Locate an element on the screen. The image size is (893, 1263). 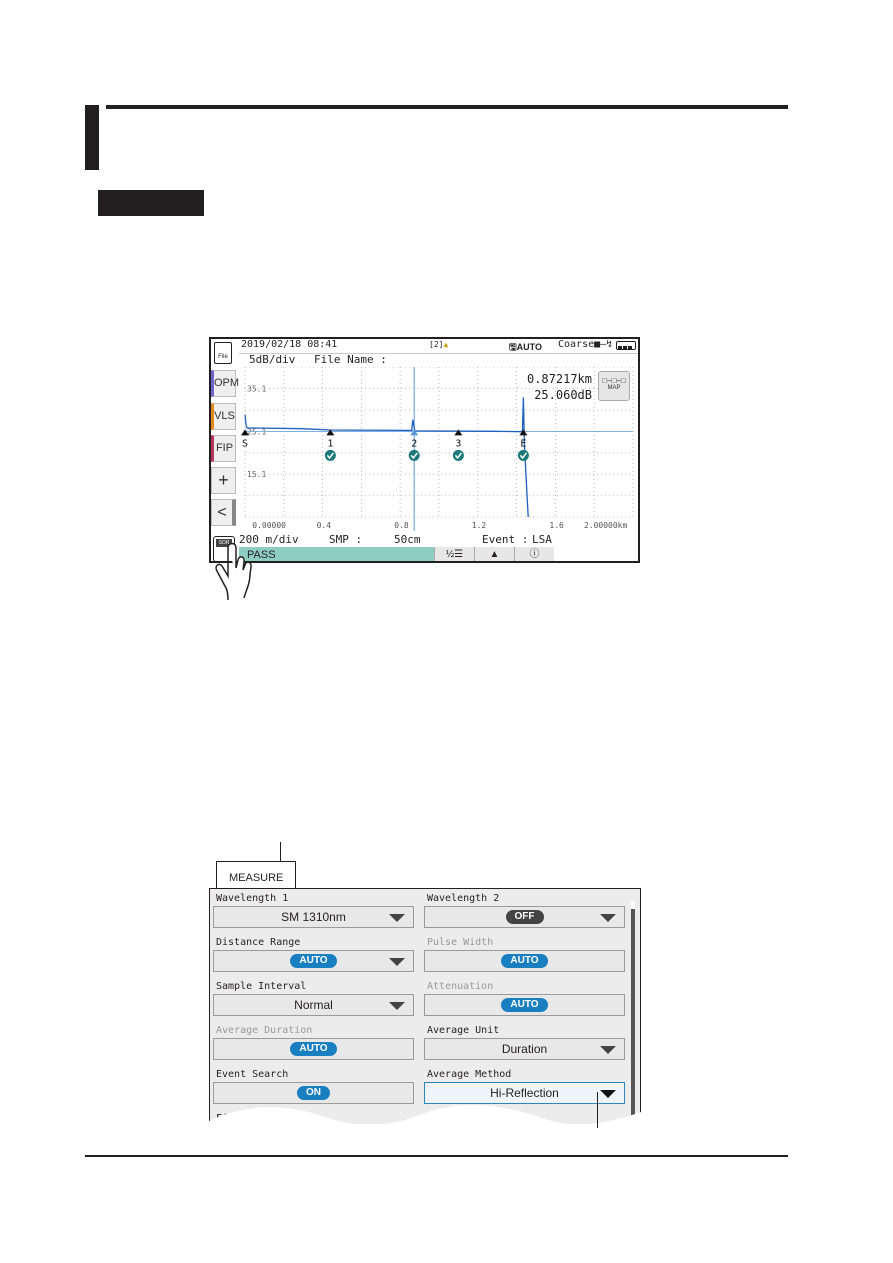
field-label: Average Unit is located at coordinates (463, 1030).